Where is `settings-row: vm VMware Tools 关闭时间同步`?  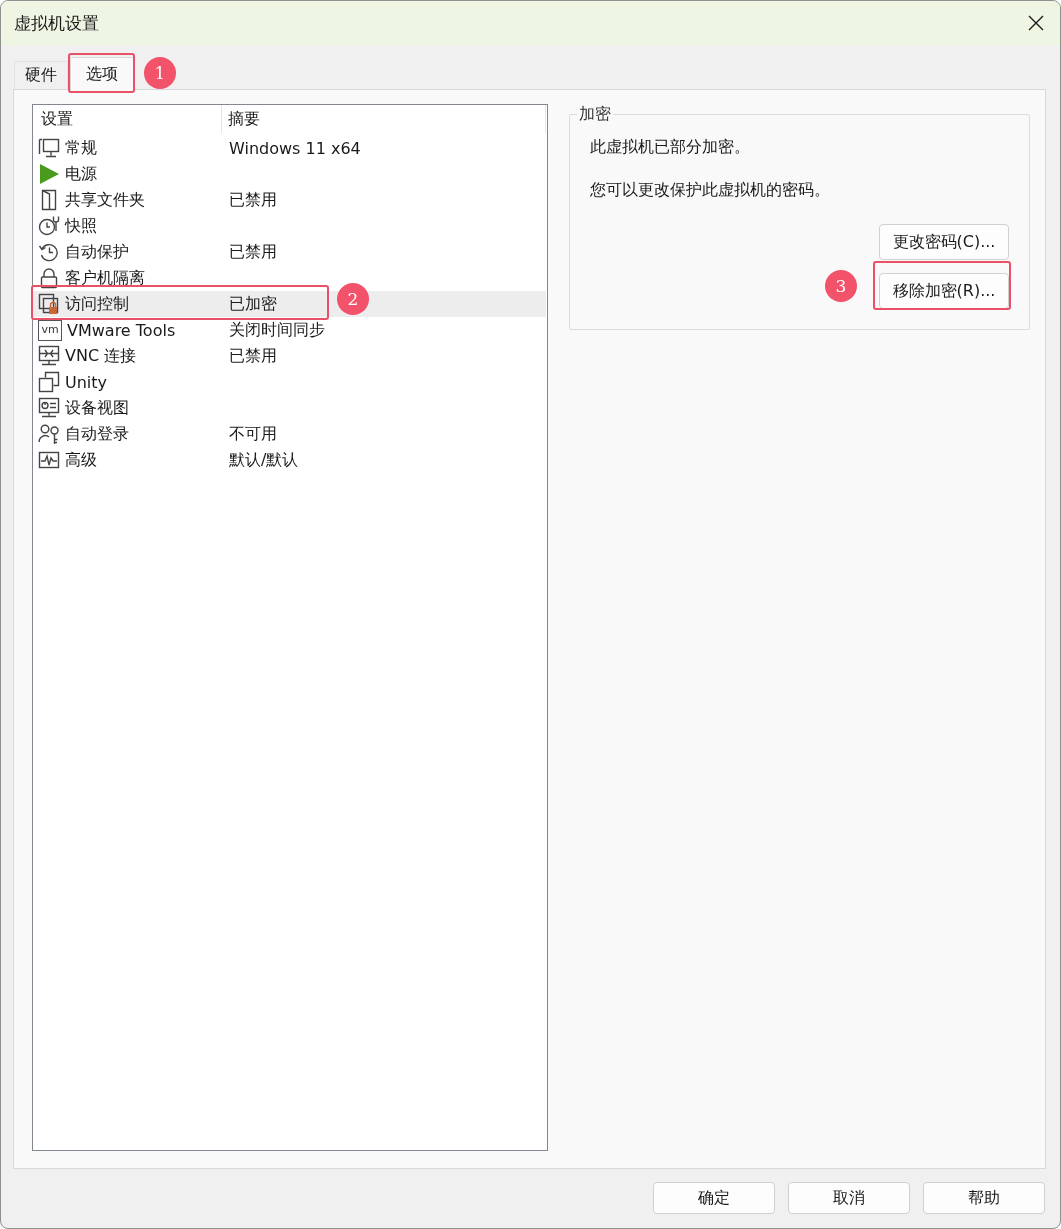 settings-row: vm VMware Tools 关闭时间同步 is located at coordinates (289, 330).